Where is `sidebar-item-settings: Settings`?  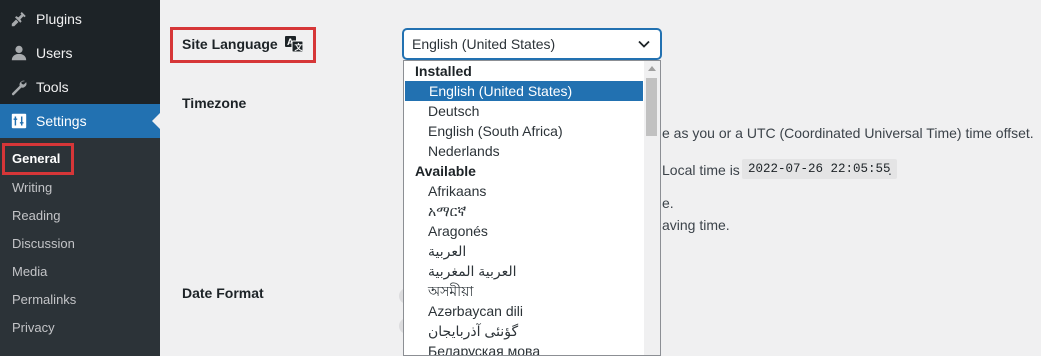 sidebar-item-settings: Settings is located at coordinates (80, 121).